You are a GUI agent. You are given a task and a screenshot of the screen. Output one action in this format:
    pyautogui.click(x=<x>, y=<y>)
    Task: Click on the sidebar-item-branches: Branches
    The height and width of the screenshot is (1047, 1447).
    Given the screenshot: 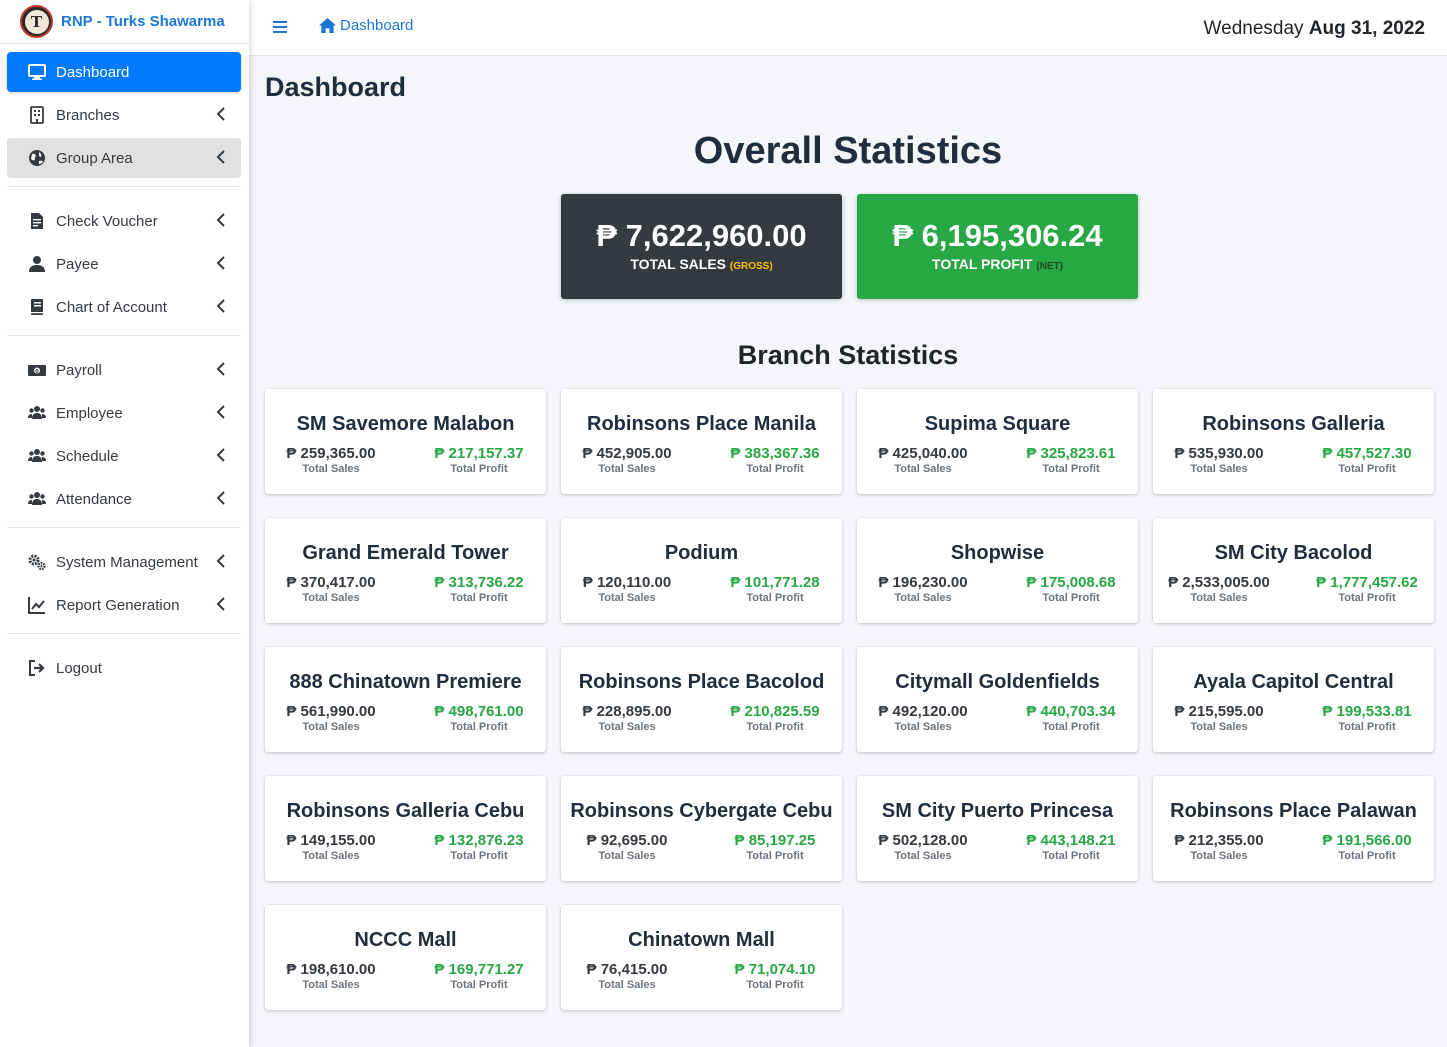 What is the action you would take?
    pyautogui.click(x=124, y=115)
    